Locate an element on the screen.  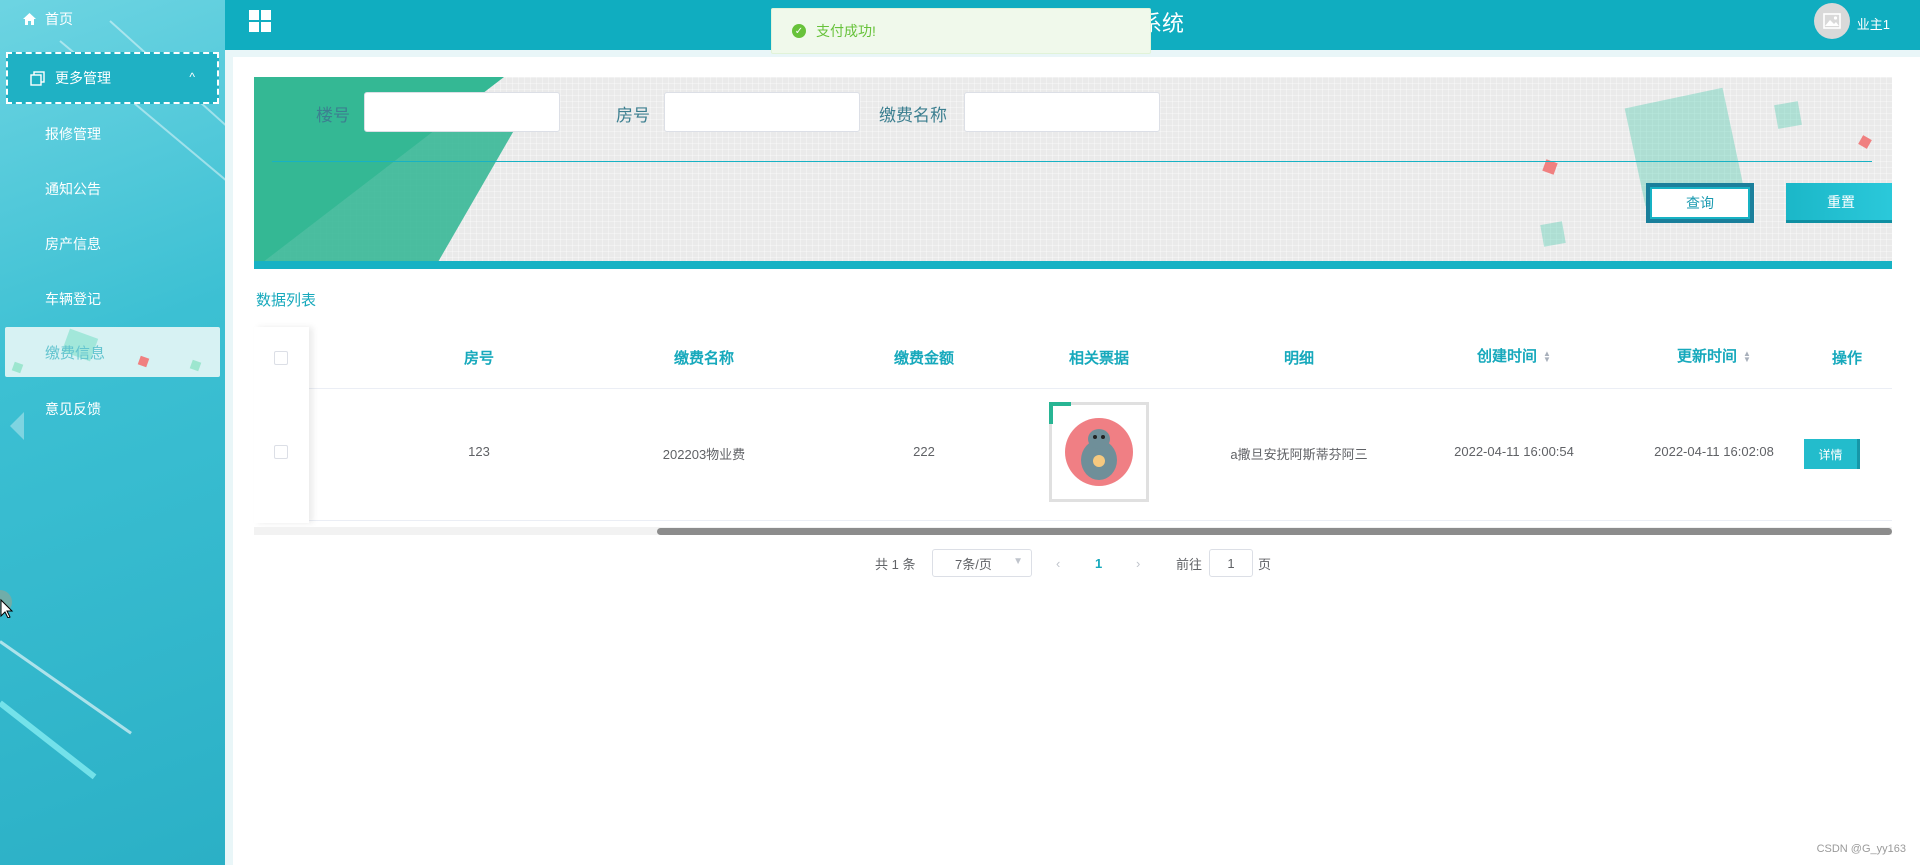
query-button: 查询 is located at coordinates (1700, 203).